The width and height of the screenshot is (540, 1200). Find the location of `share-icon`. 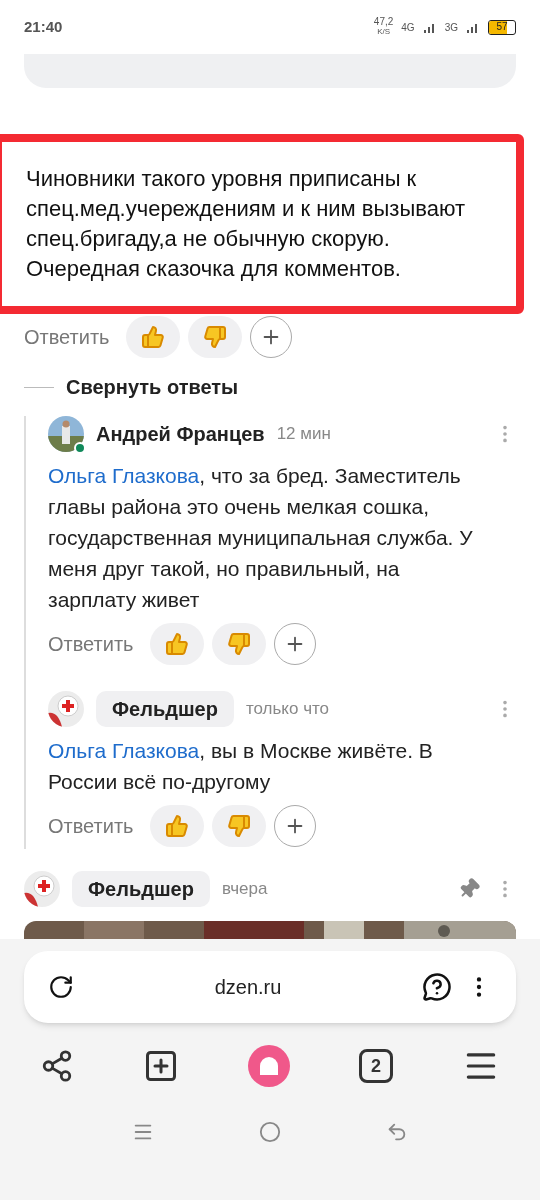

share-icon is located at coordinates (57, 1066).